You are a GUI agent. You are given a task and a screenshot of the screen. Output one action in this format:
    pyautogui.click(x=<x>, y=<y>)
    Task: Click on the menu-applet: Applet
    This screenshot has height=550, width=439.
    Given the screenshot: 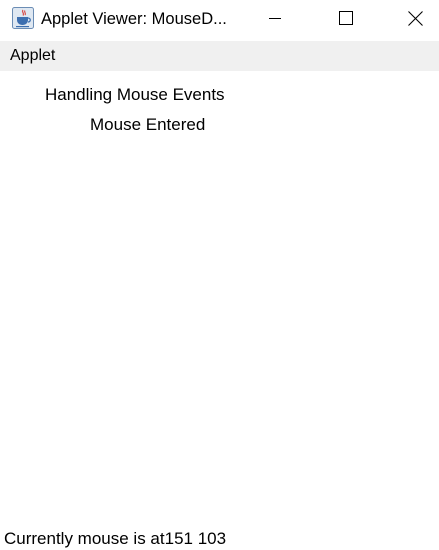 What is the action you would take?
    pyautogui.click(x=32, y=56)
    